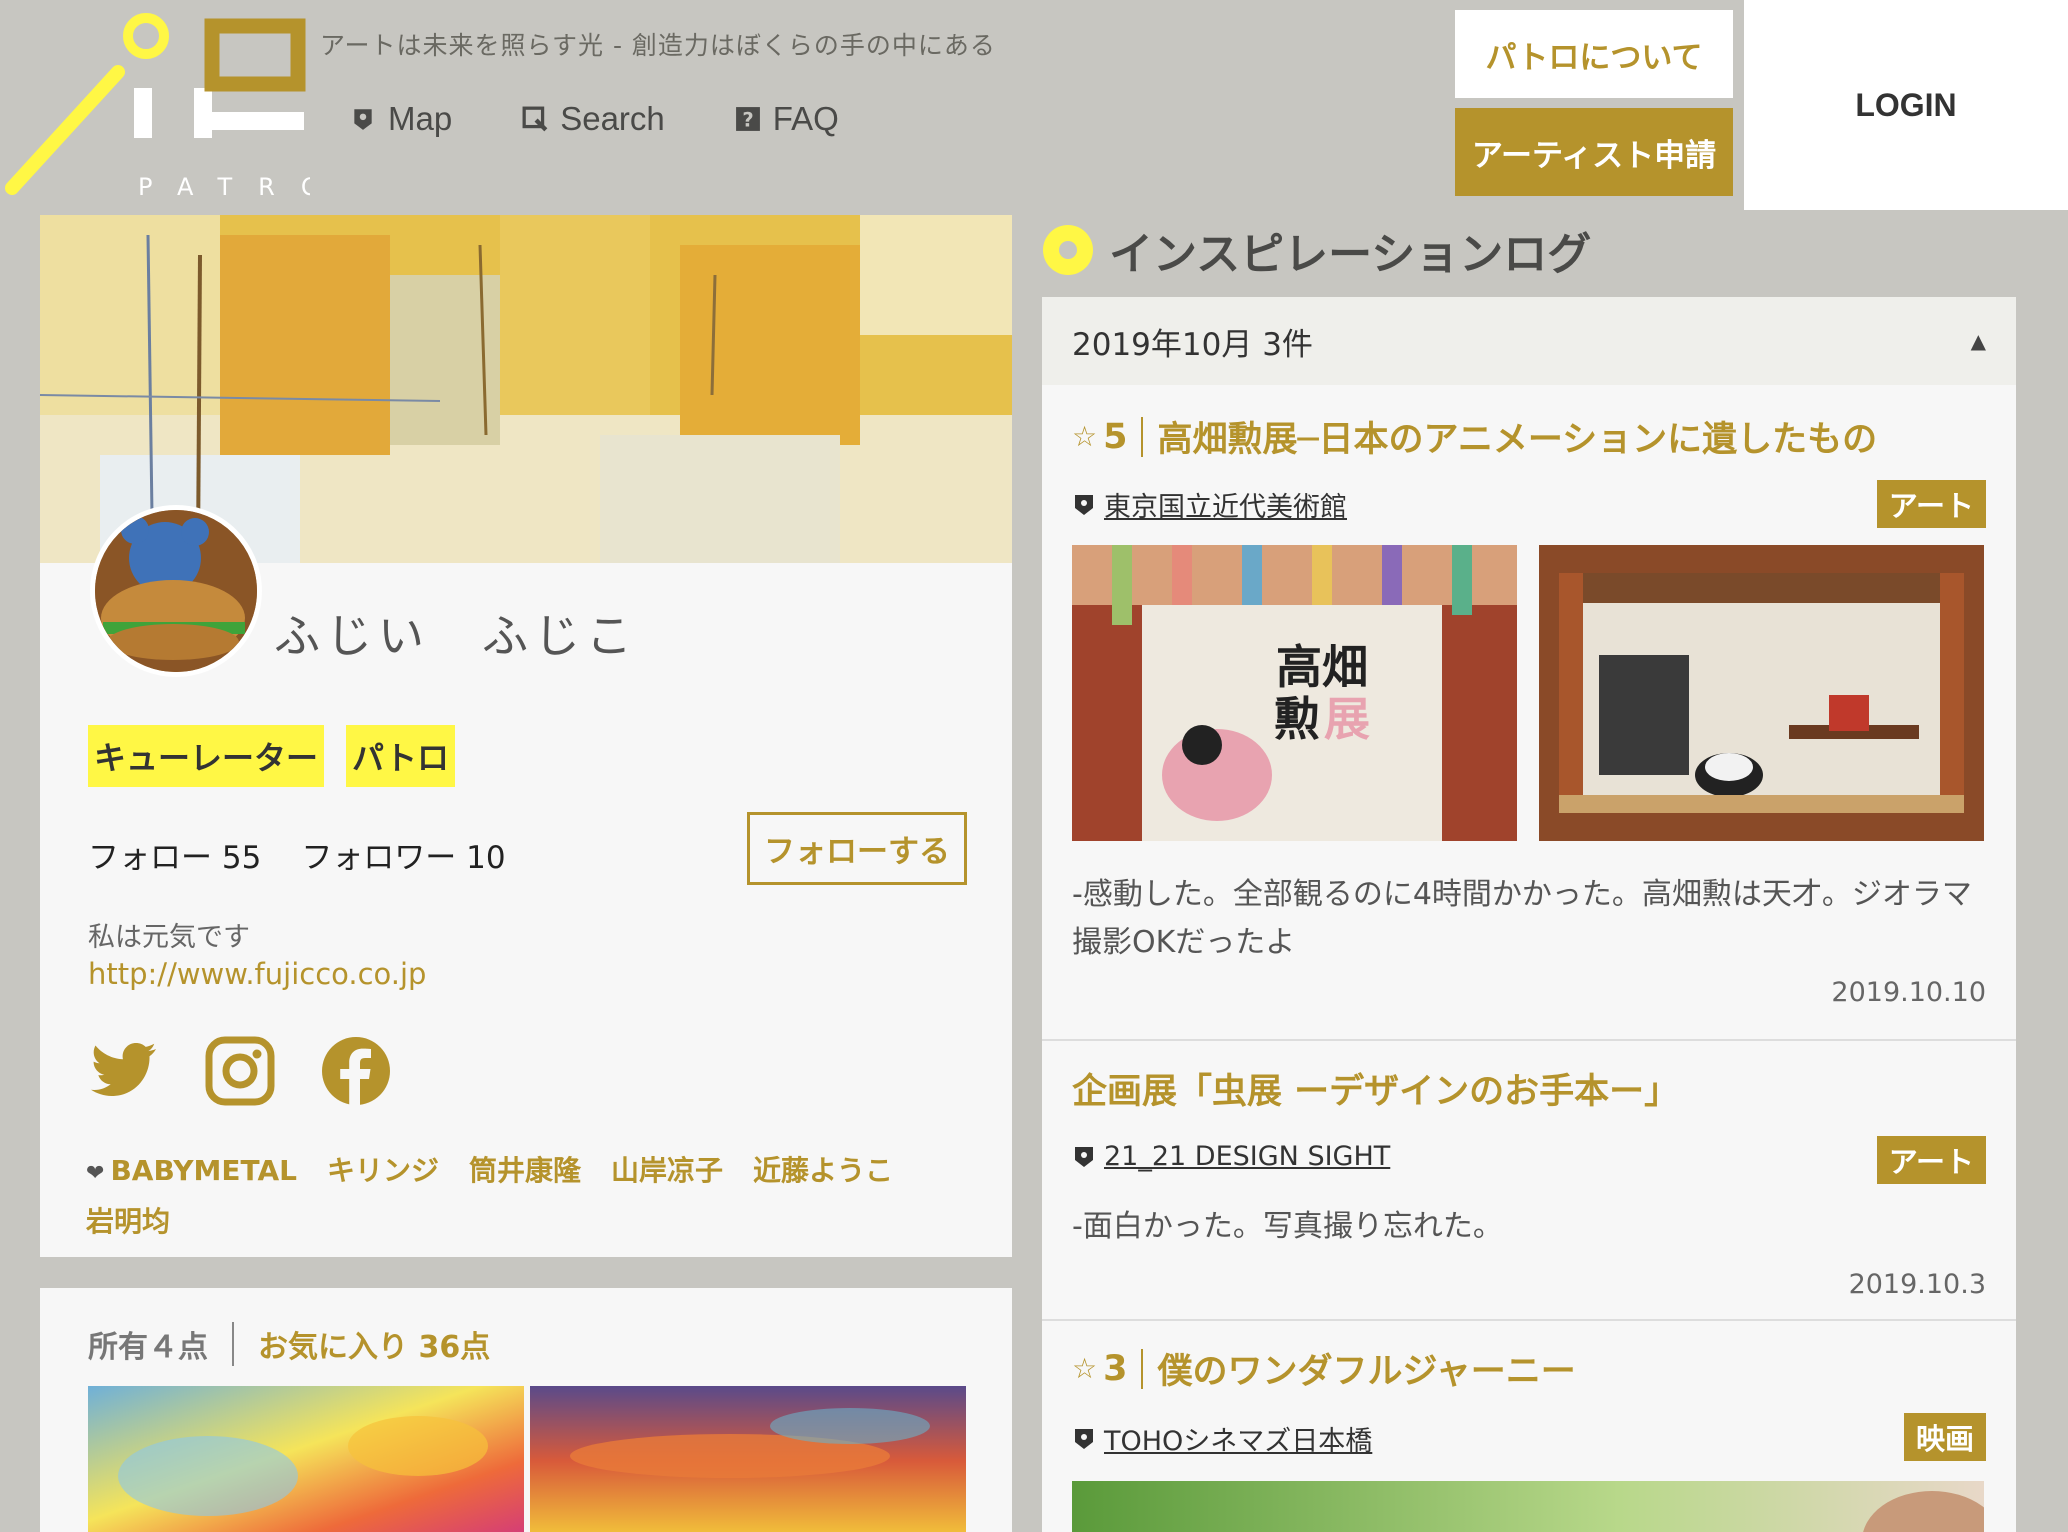  I want to click on twitter-icon, so click(124, 1071).